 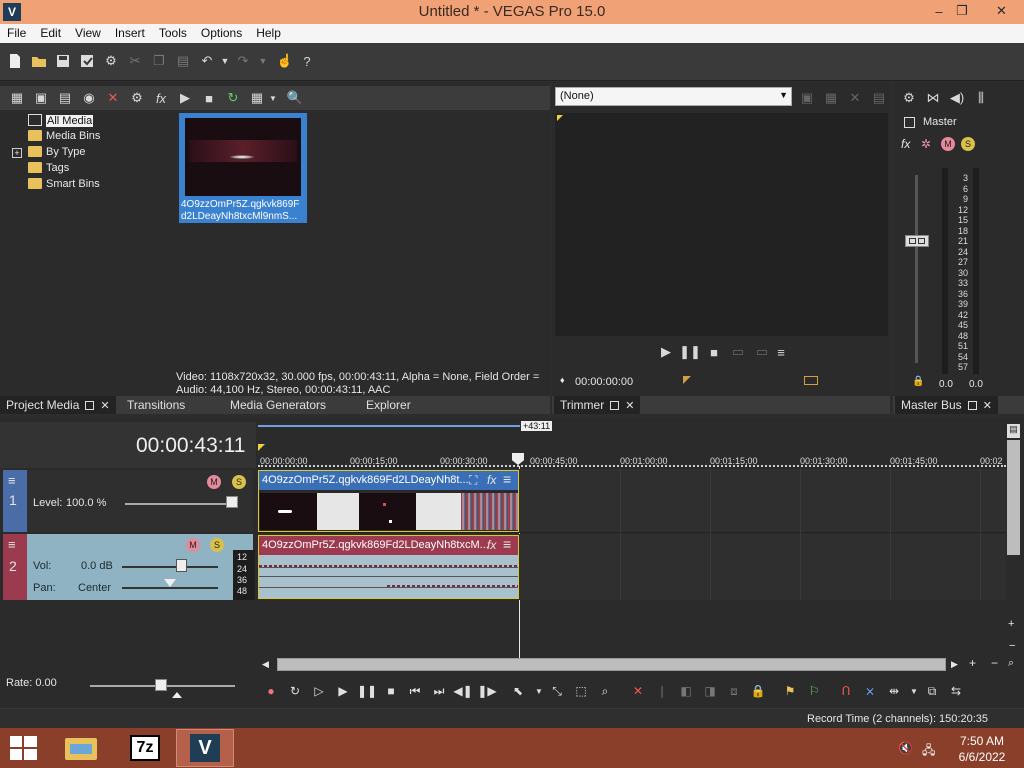 I want to click on event-fx-icon: fx, so click(x=491, y=480).